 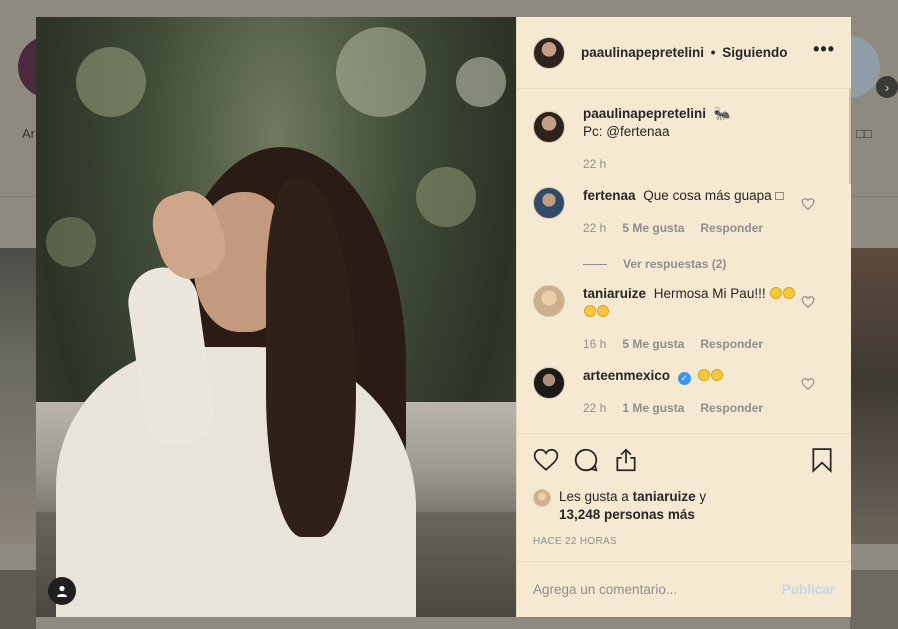 What do you see at coordinates (709, 392) in the screenshot?
I see `comment-body: arteenmexico ✓ 22 h 1 Me gusta Responder` at bounding box center [709, 392].